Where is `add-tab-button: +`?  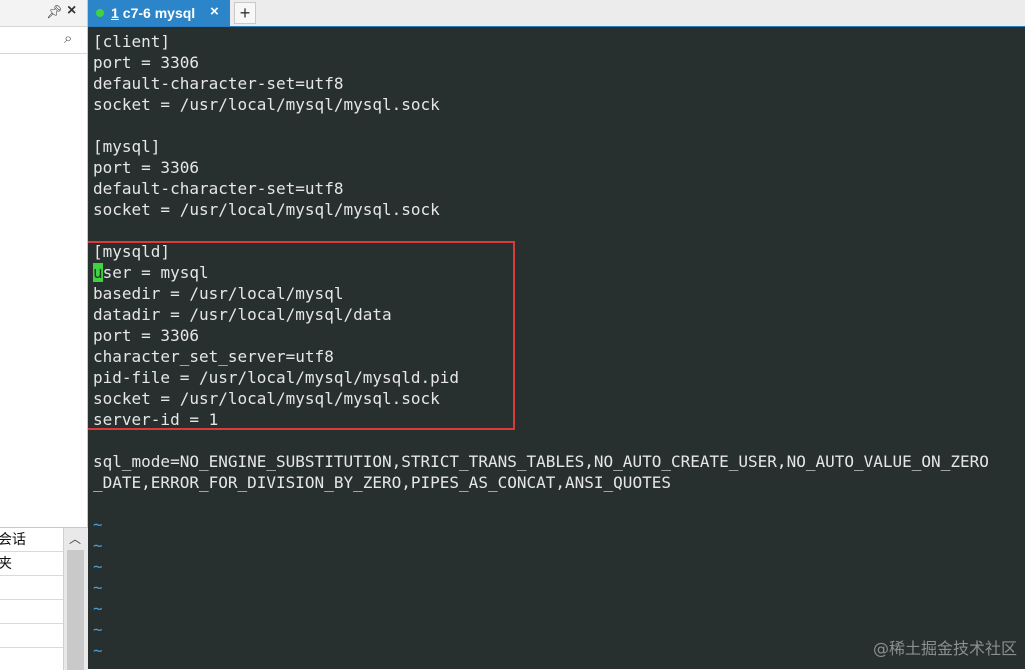
add-tab-button: + is located at coordinates (245, 13).